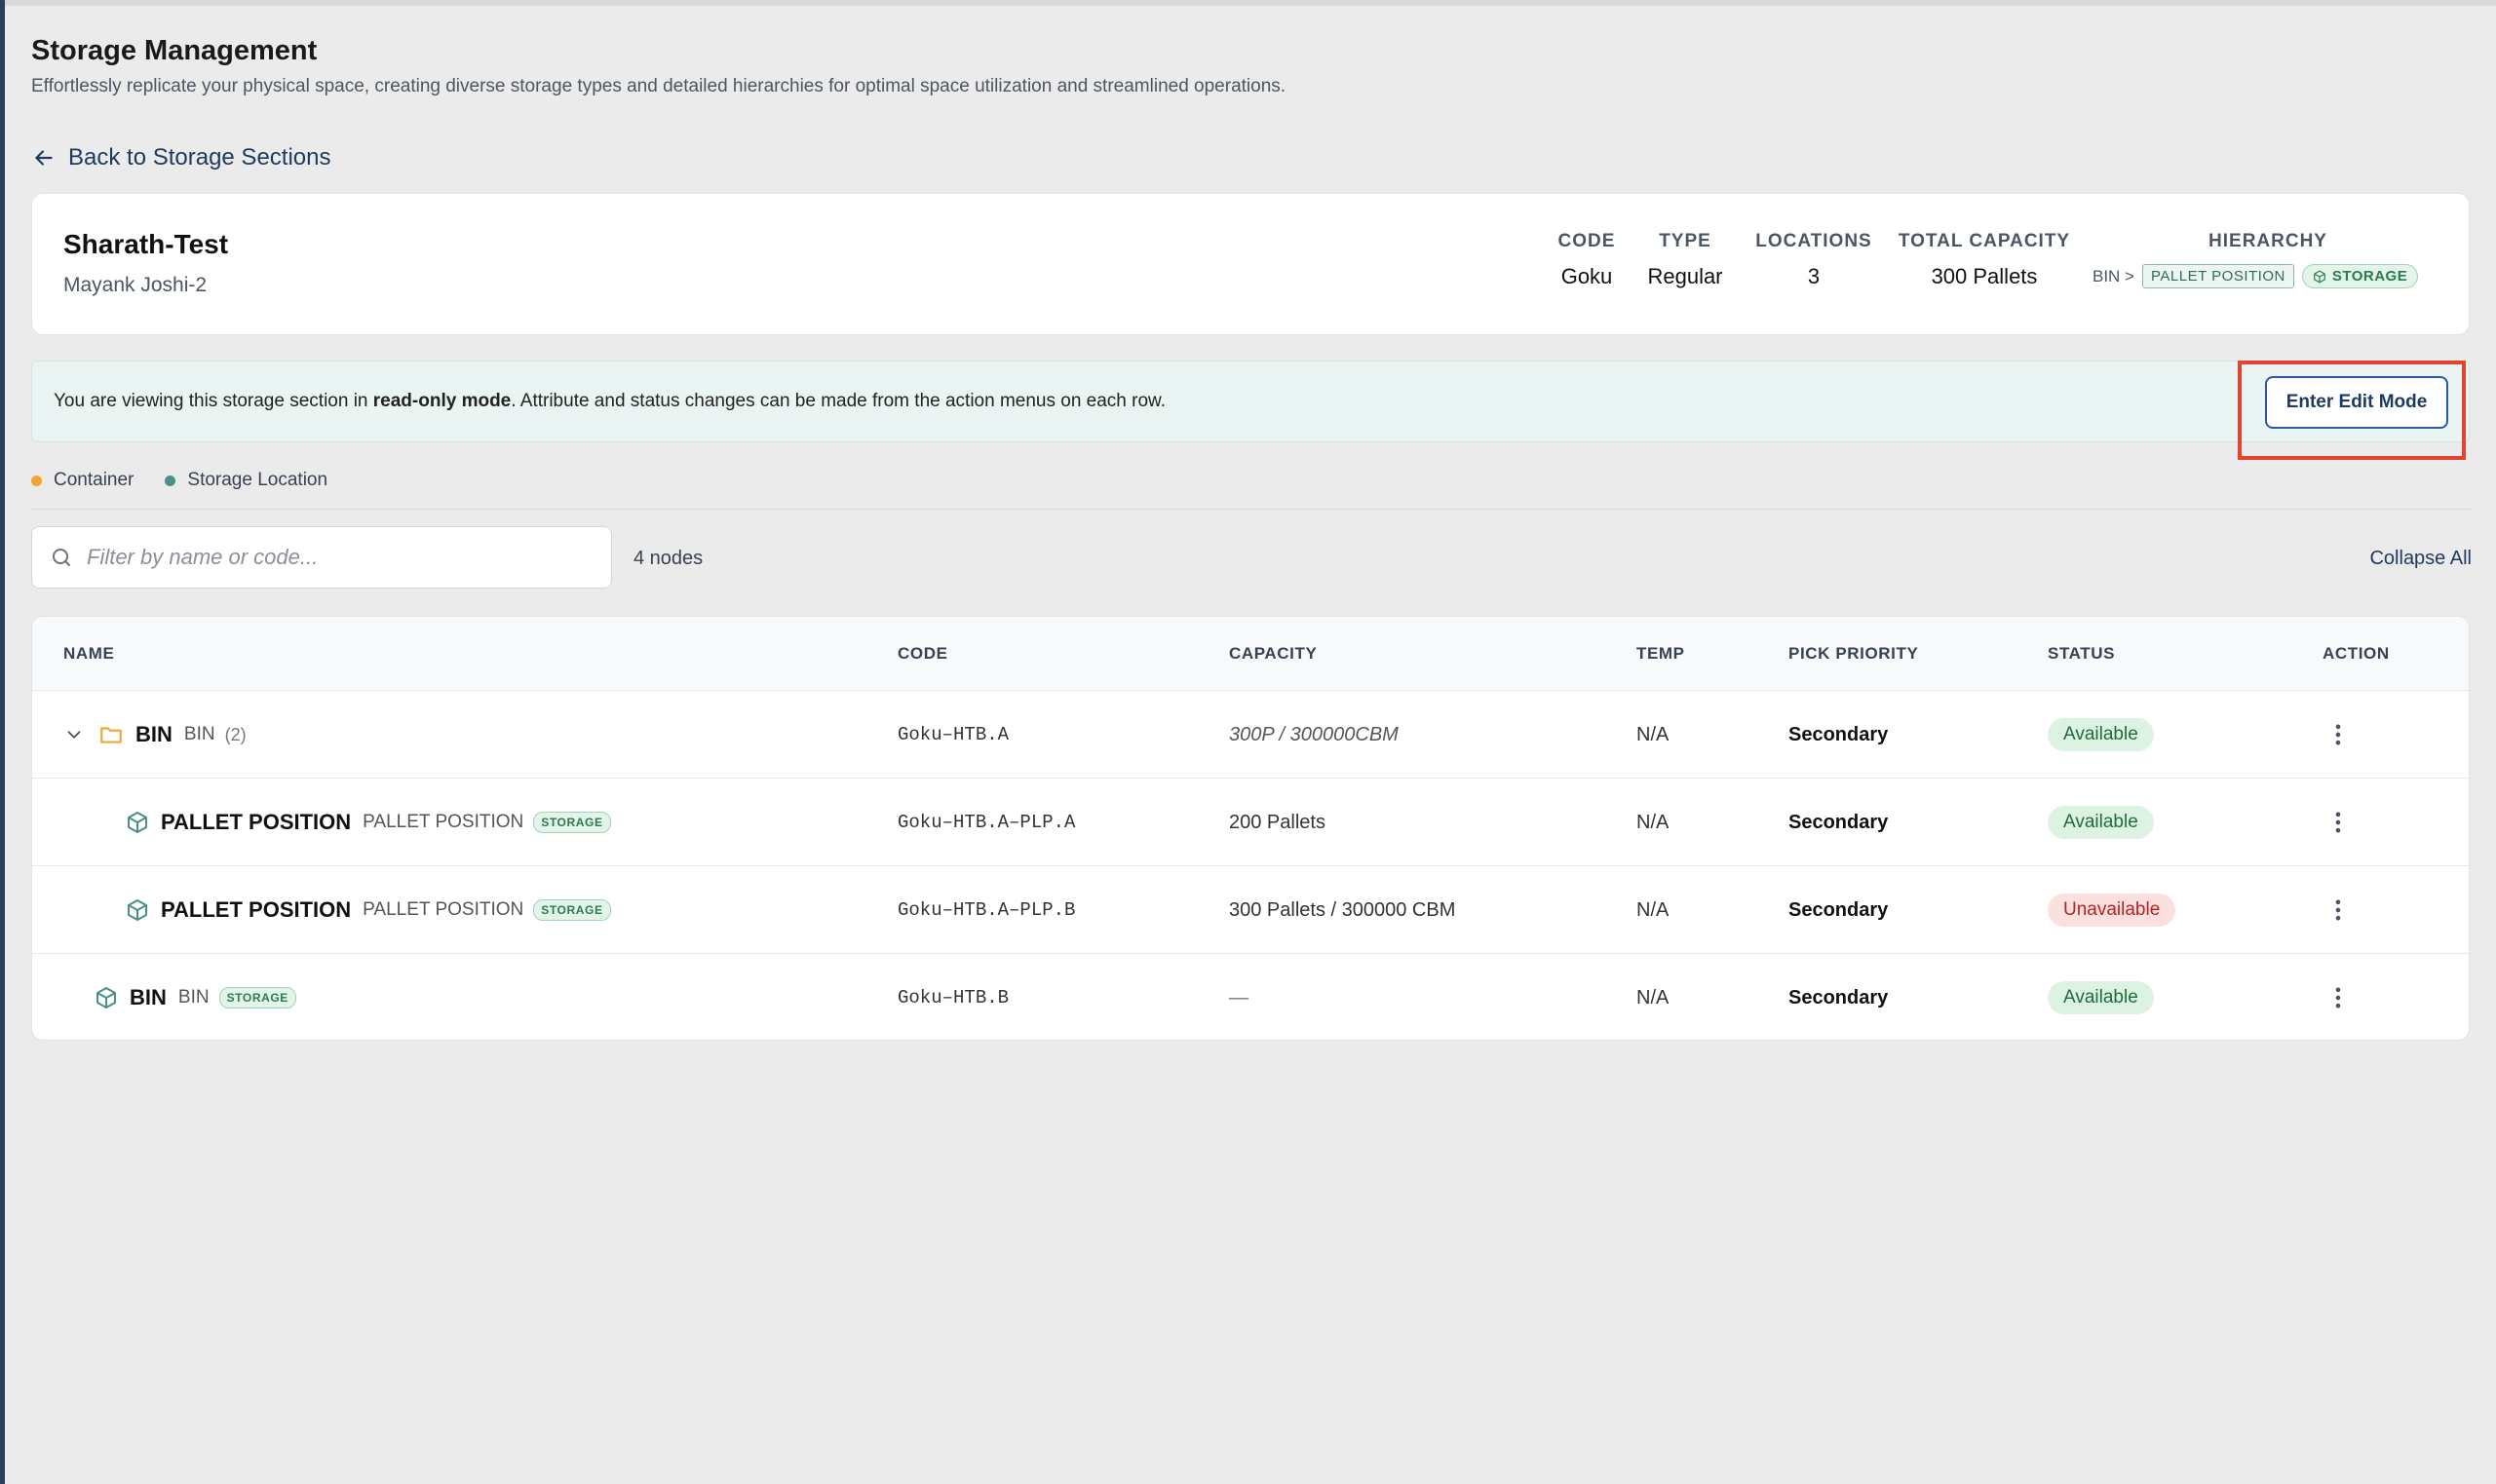 The image size is (2496, 1484). What do you see at coordinates (2370, 276) in the screenshot?
I see `hierarchy-storage-label: STORAGE` at bounding box center [2370, 276].